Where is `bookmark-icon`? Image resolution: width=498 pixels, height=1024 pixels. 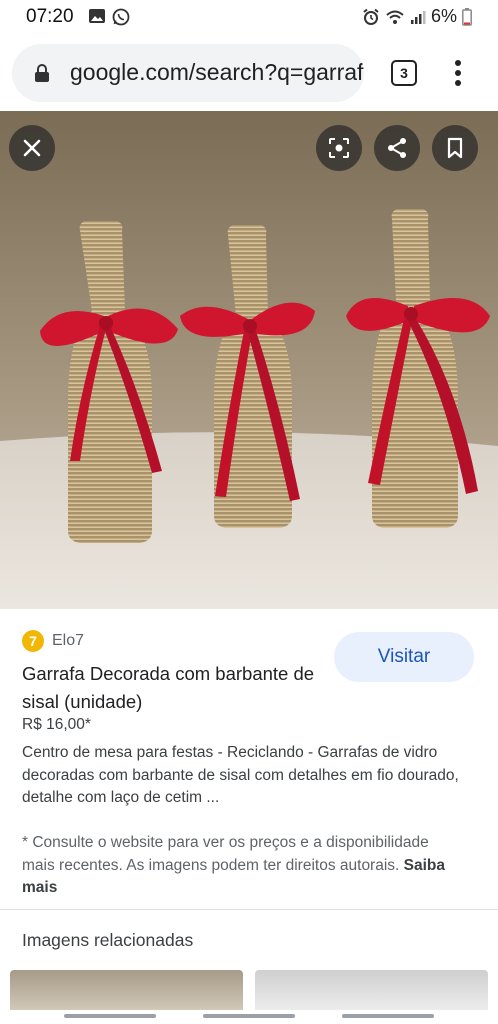 bookmark-icon is located at coordinates (455, 148).